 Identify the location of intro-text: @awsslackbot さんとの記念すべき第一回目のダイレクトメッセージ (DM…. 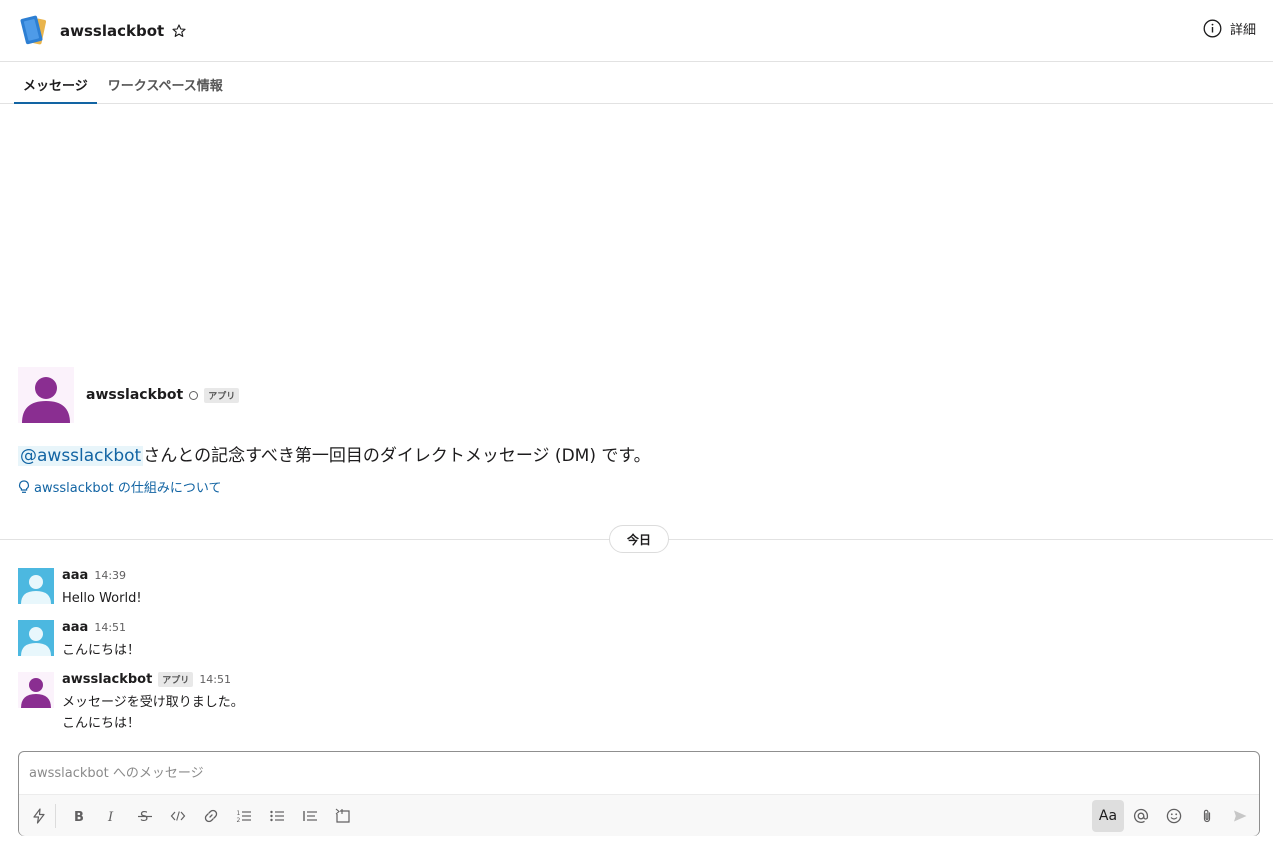
(334, 453).